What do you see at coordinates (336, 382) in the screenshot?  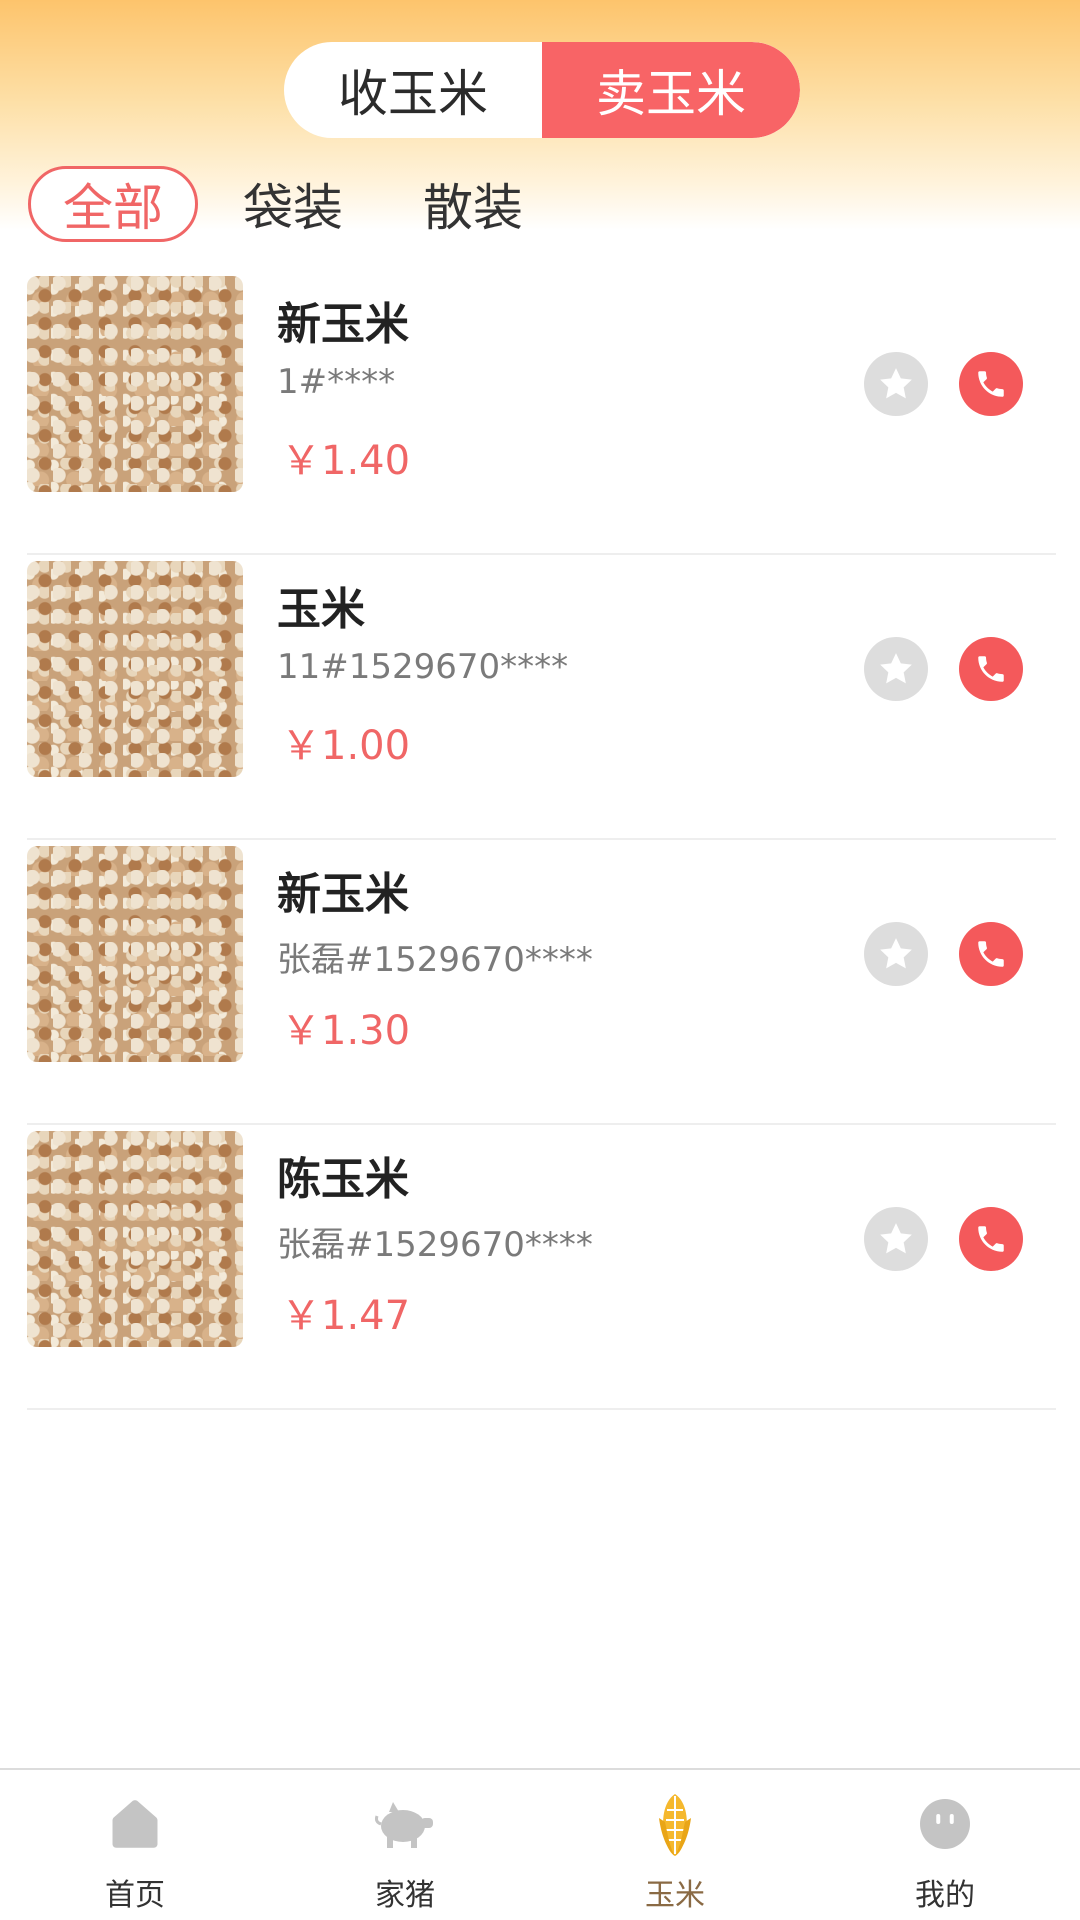 I see `seller-contact: 1#****` at bounding box center [336, 382].